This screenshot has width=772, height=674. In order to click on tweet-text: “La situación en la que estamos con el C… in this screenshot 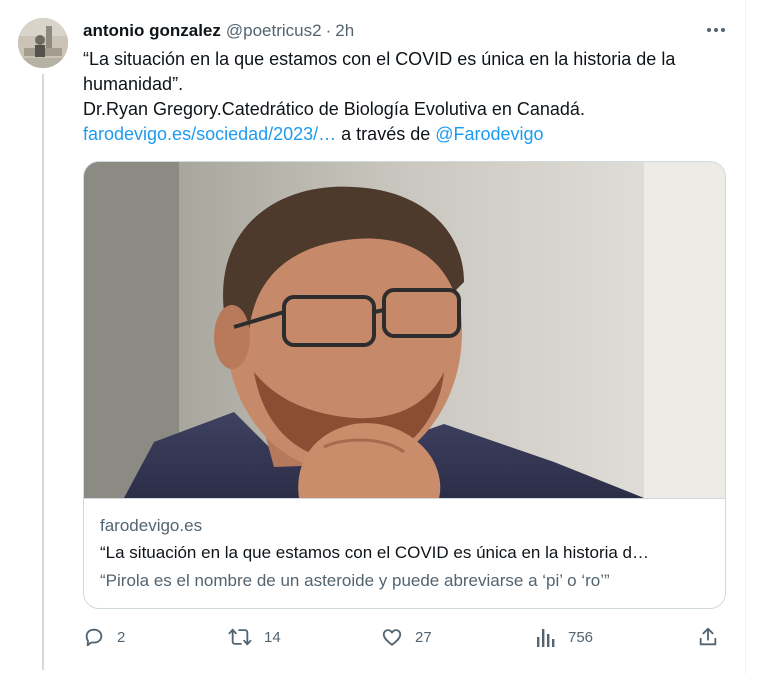, I will do `click(408, 97)`.